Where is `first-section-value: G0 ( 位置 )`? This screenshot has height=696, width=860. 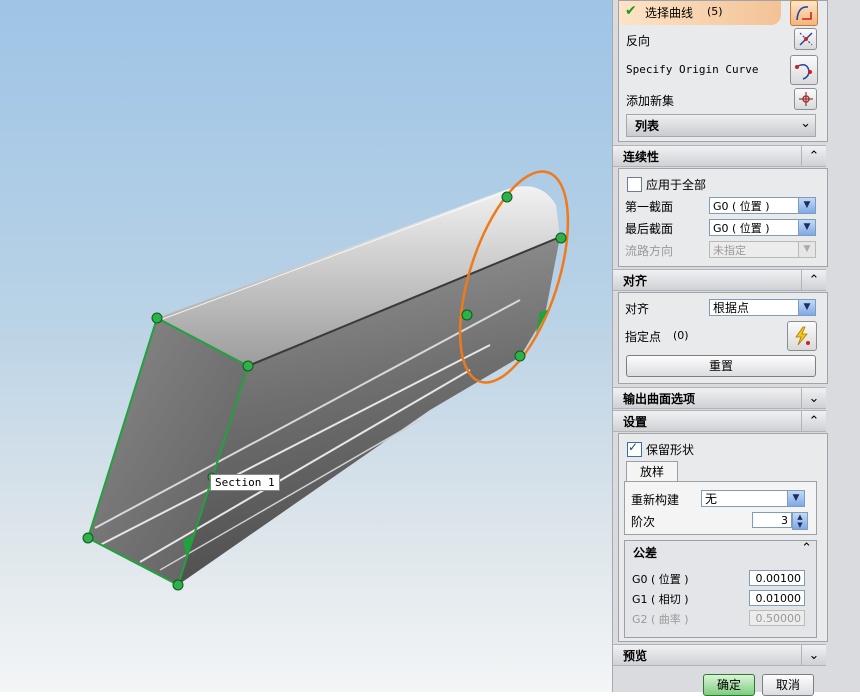 first-section-value: G0 ( 位置 ) is located at coordinates (741, 206).